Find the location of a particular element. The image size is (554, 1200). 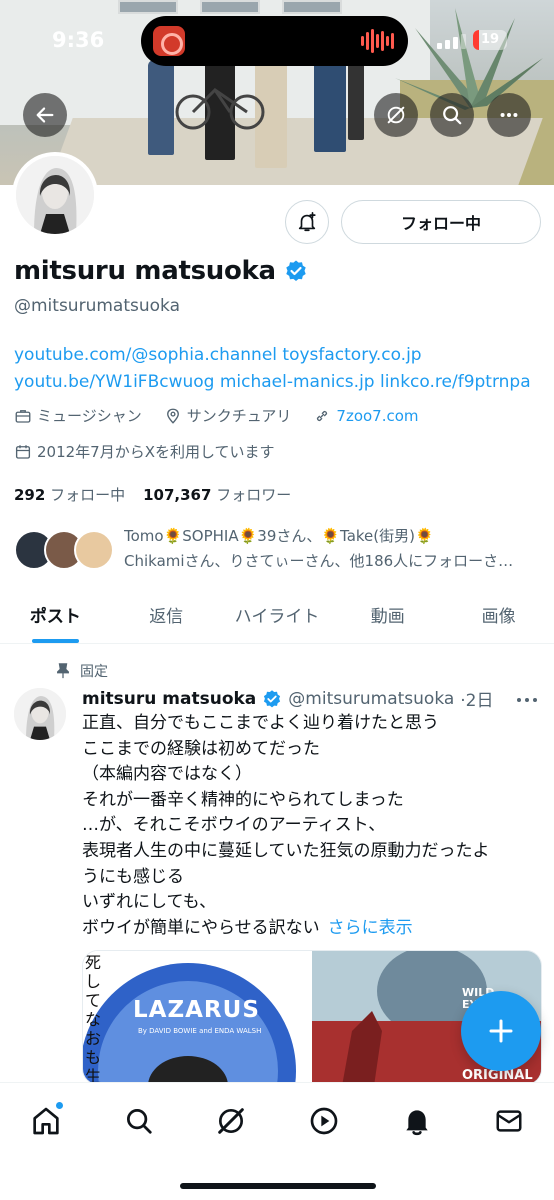

post-more-button is located at coordinates (527, 698).